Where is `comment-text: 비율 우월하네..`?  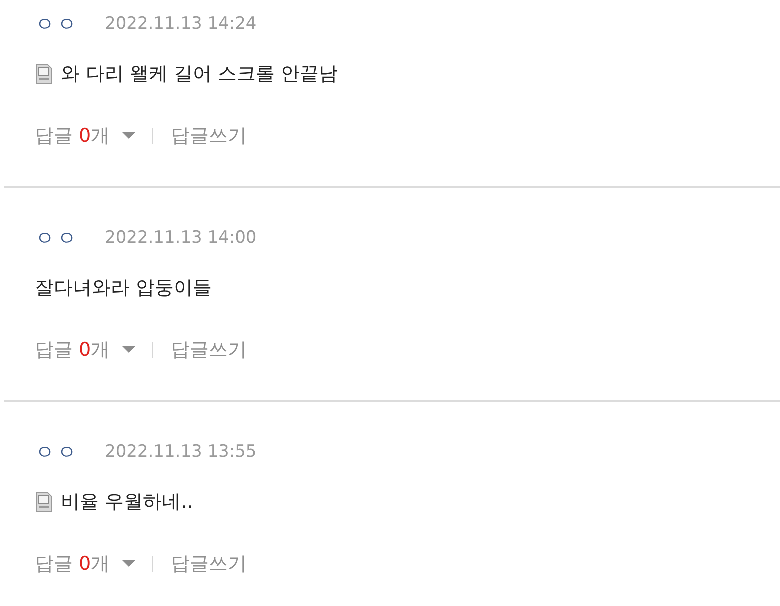 comment-text: 비율 우월하네.. is located at coordinates (127, 502).